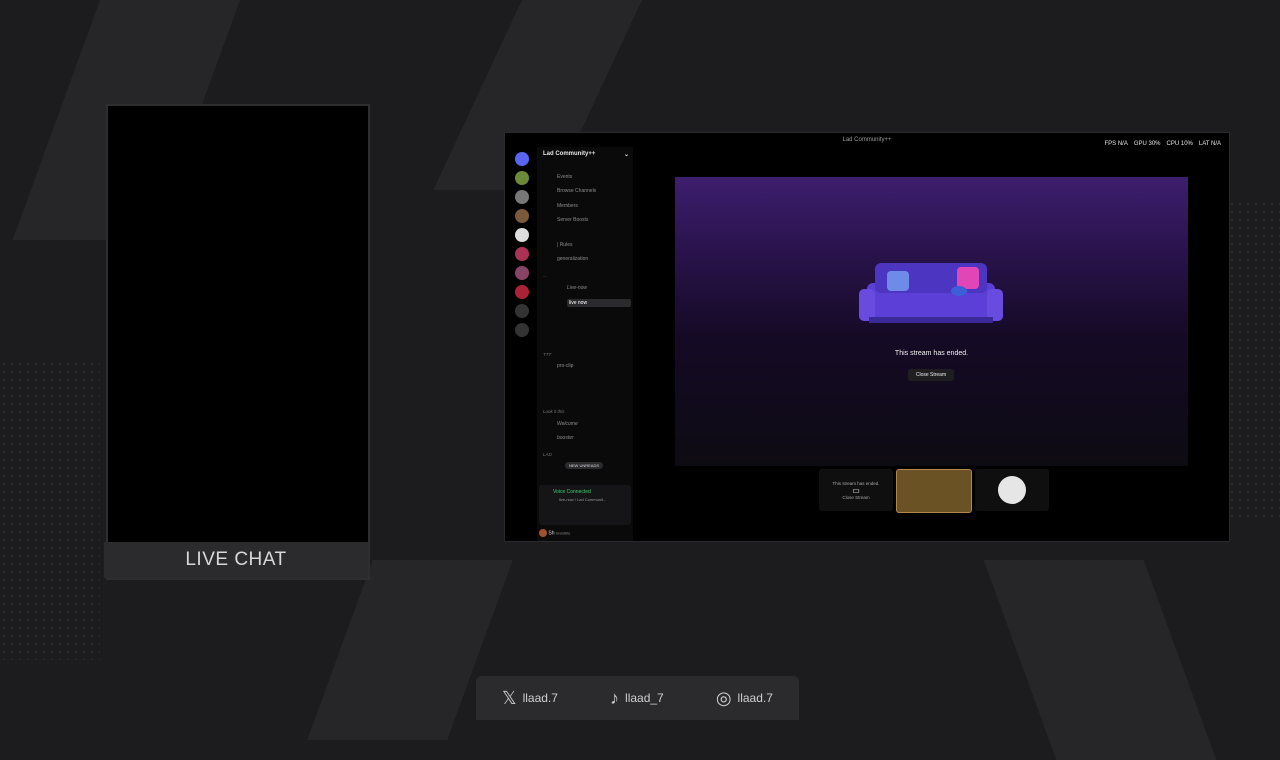  I want to click on channel-events: Events, so click(564, 177).